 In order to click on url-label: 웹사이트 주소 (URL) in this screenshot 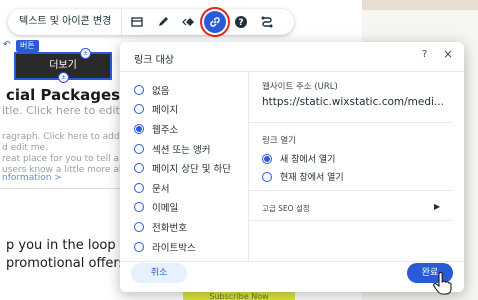, I will do `click(300, 87)`.